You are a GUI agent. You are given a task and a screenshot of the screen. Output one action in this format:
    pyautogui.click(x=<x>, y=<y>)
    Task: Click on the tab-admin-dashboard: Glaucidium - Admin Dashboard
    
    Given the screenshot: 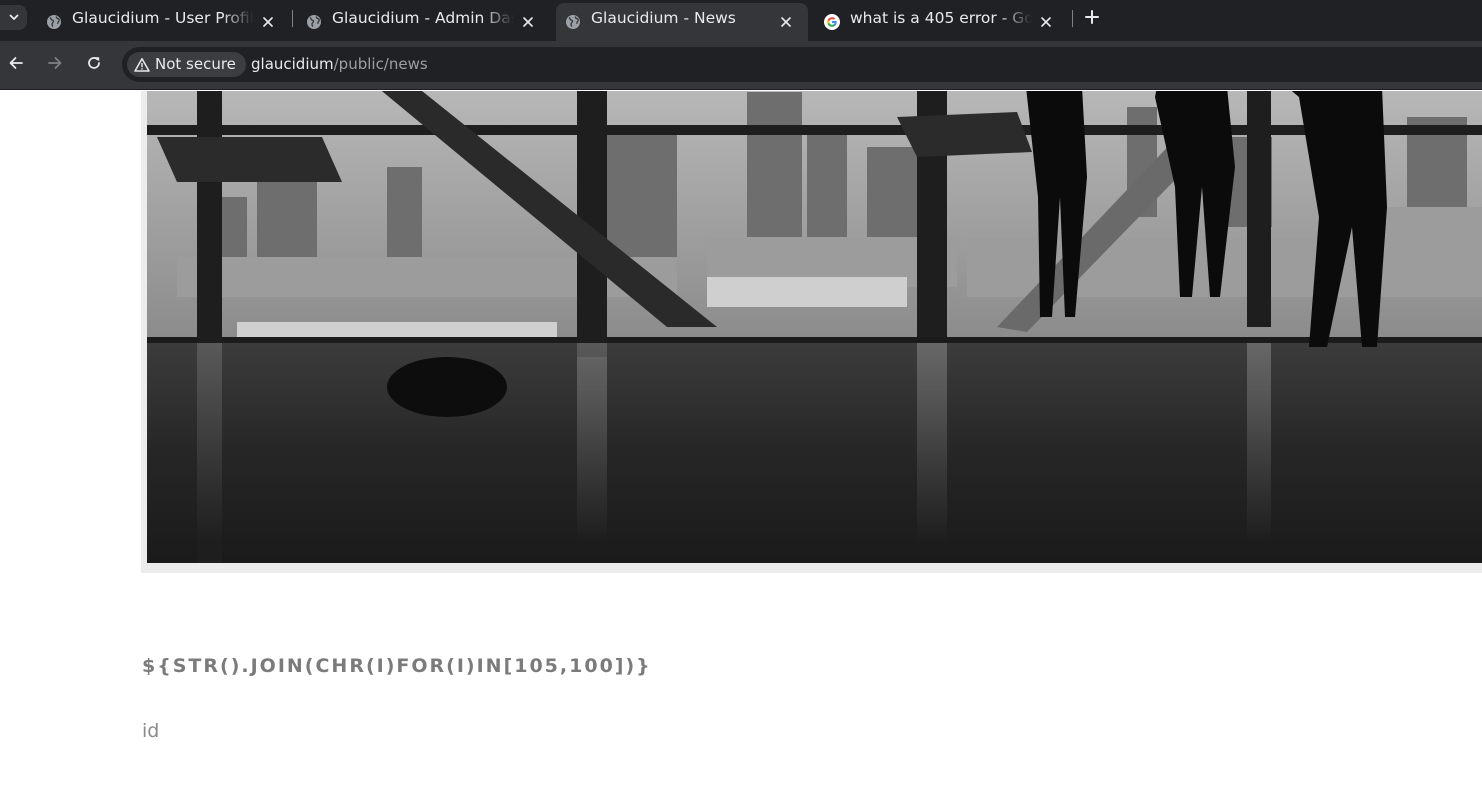 What is the action you would take?
    pyautogui.click(x=419, y=22)
    